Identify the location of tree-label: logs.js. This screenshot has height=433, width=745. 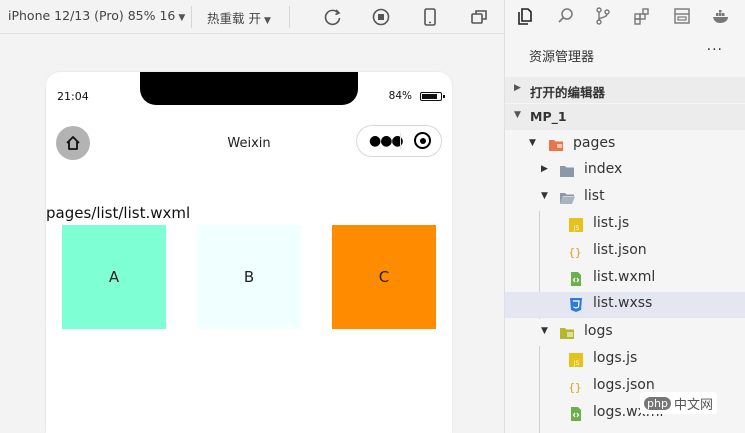
(615, 358).